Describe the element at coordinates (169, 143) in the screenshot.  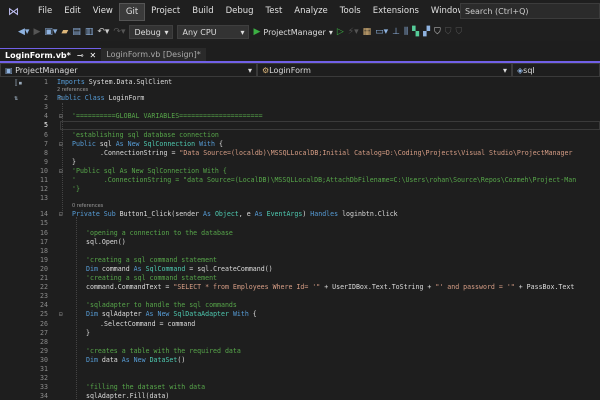
I see `type-token: SqlConnection` at that location.